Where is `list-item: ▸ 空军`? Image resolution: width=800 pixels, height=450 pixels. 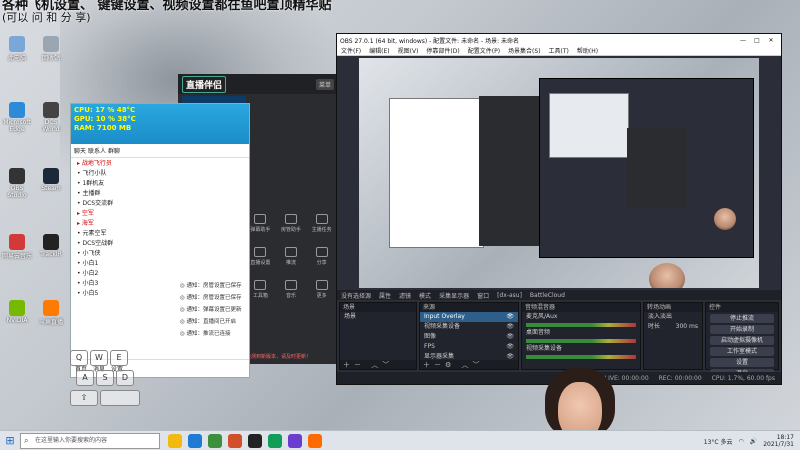
list-item: ▸ 空军 is located at coordinates (160, 214).